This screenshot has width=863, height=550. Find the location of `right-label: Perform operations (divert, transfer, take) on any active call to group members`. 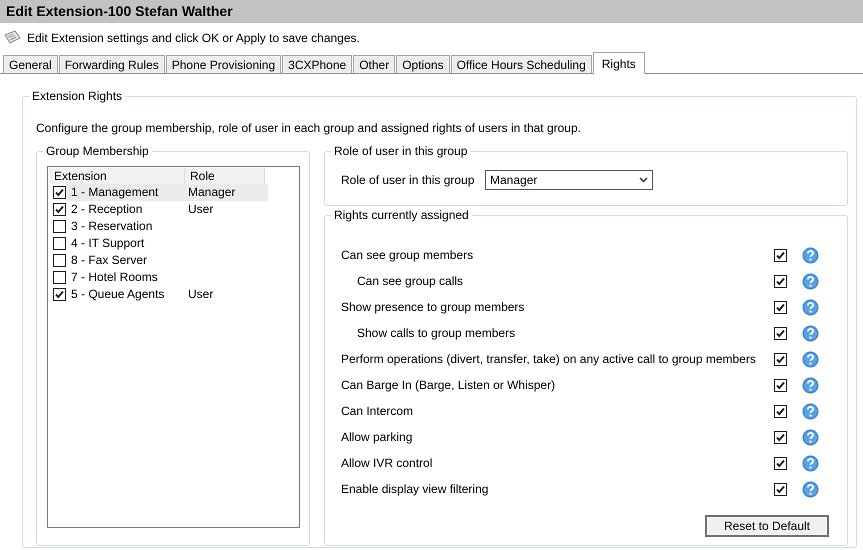

right-label: Perform operations (divert, transfer, take) on any active call to group members is located at coordinates (549, 359).